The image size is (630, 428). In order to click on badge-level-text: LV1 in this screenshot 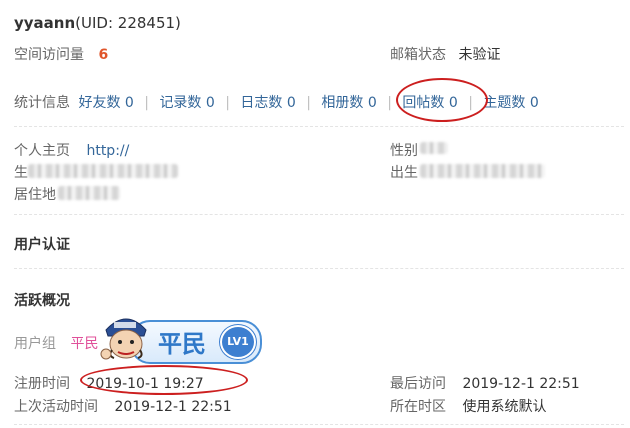, I will do `click(238, 341)`.